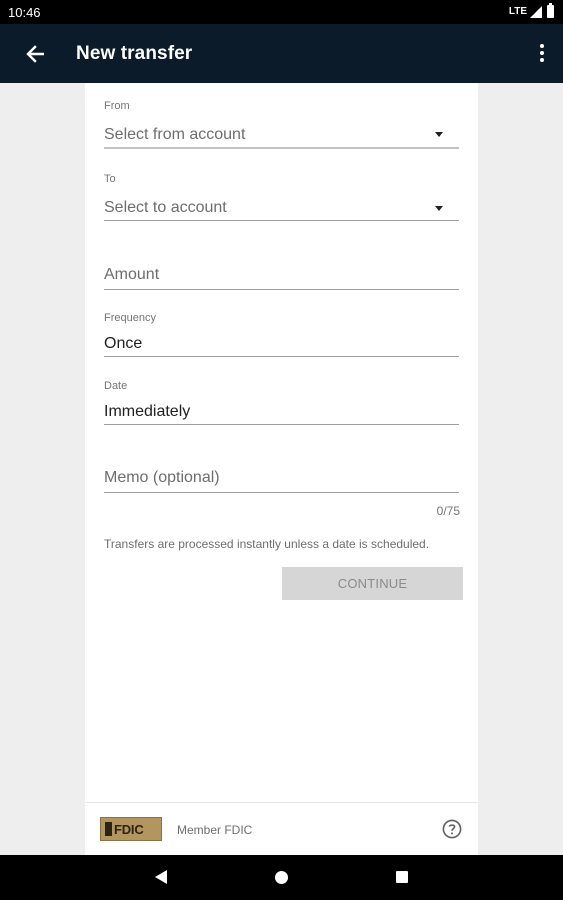  Describe the element at coordinates (117, 106) in the screenshot. I see `from-label: From` at that location.